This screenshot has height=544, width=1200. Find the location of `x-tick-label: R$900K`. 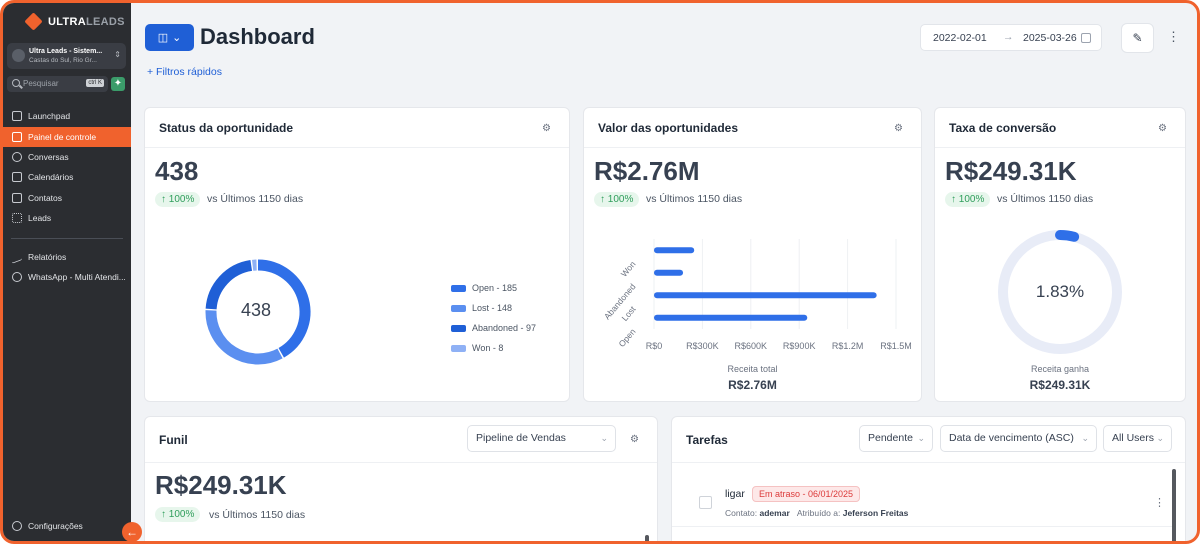

x-tick-label: R$900K is located at coordinates (799, 346).